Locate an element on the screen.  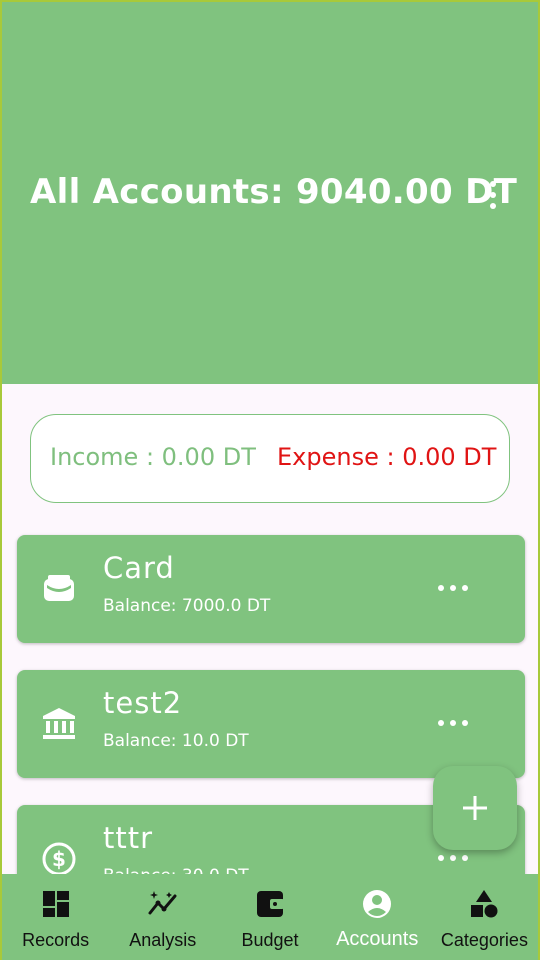
nav-item-analysis: Analysis is located at coordinates (162, 917).